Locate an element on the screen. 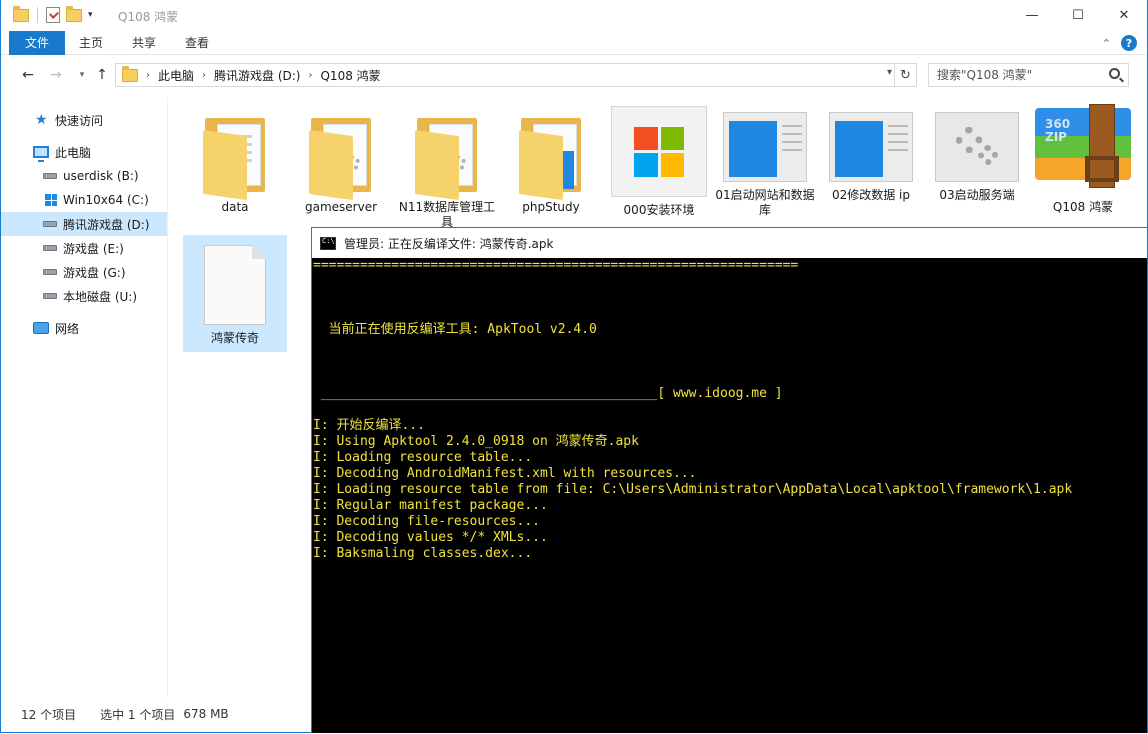 The image size is (1148, 734). item-count: 12 个项目 is located at coordinates (49, 714).